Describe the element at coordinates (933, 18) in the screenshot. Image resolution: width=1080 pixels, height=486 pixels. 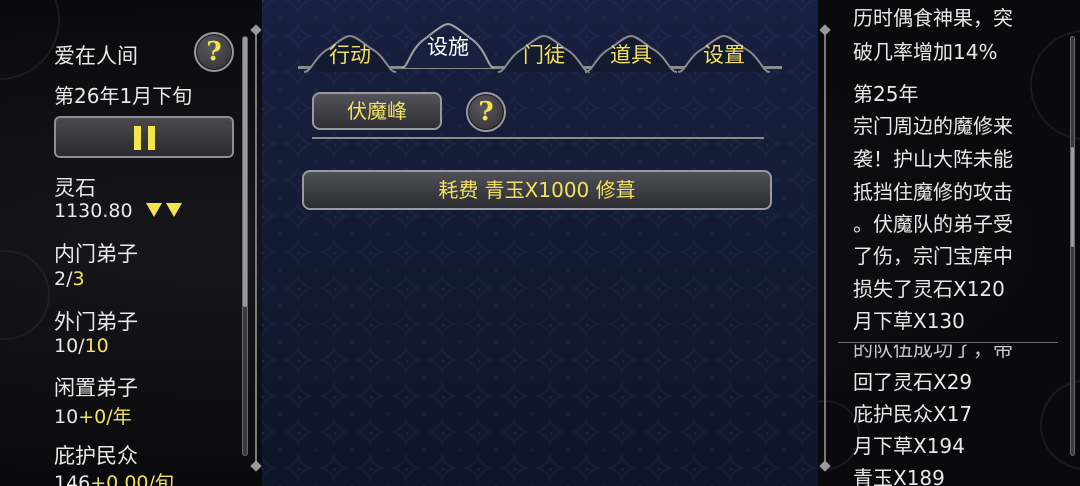
I see `log-line: 历时偶食神果，突` at that location.